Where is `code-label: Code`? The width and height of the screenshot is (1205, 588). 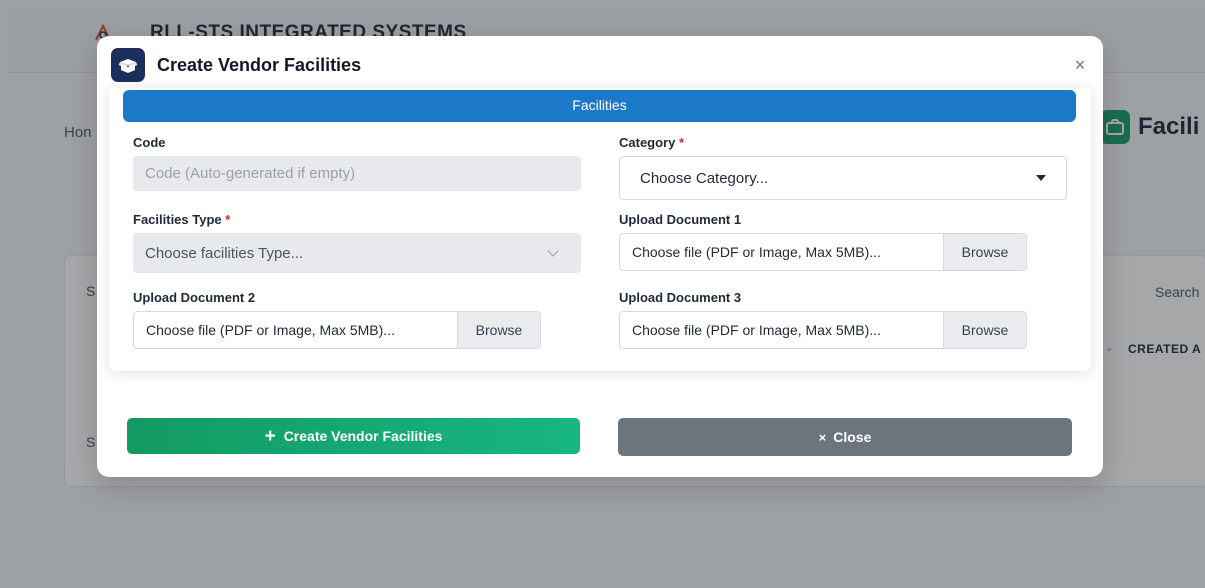
code-label: Code is located at coordinates (149, 142).